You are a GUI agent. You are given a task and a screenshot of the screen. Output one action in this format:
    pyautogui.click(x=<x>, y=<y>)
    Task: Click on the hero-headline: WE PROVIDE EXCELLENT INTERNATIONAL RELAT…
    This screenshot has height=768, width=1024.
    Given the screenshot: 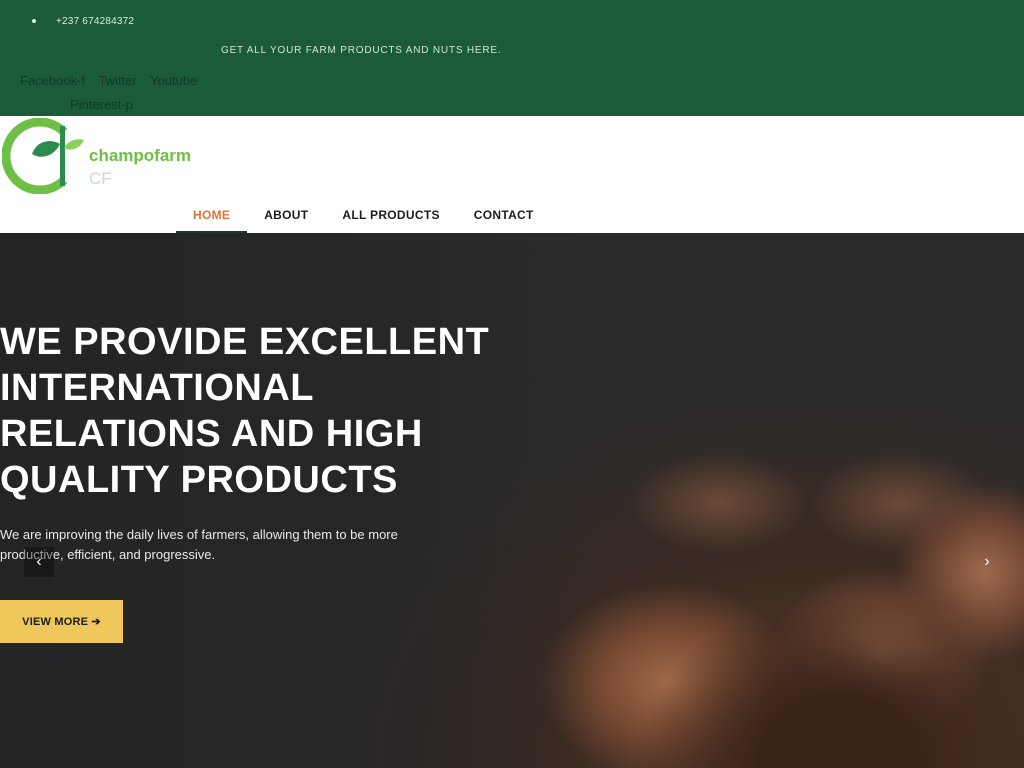 What is the action you would take?
    pyautogui.click(x=245, y=411)
    